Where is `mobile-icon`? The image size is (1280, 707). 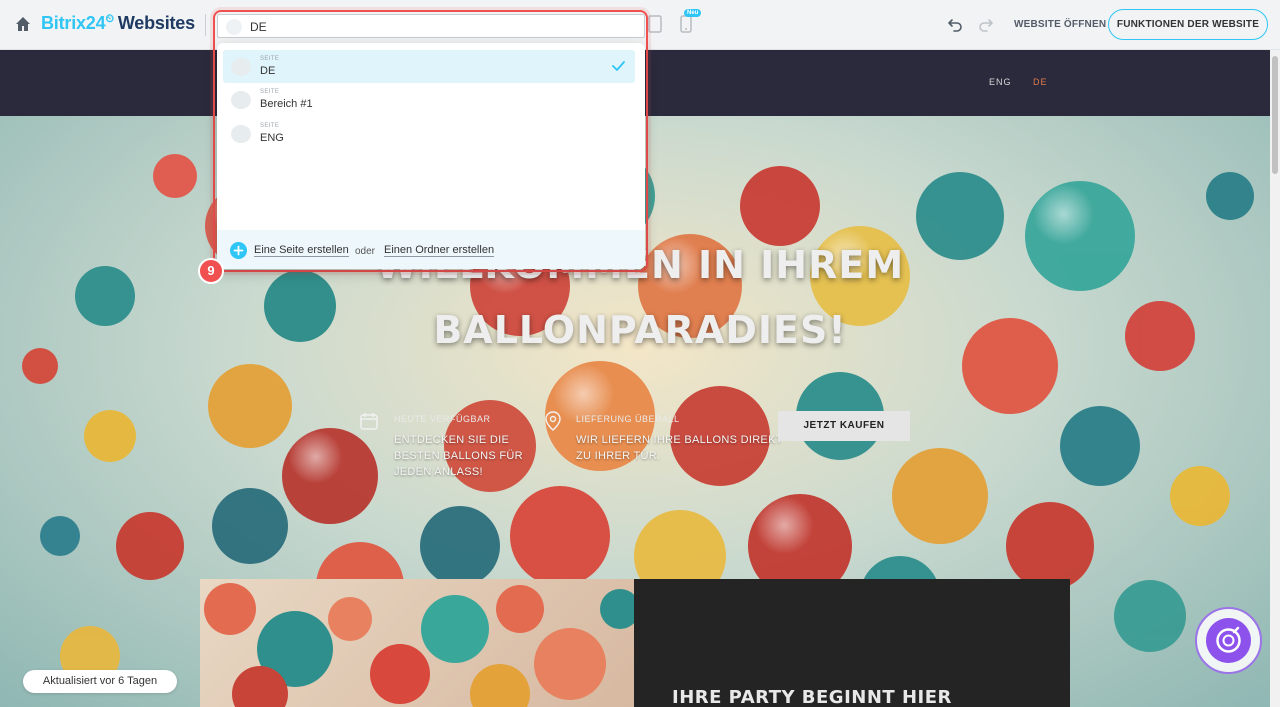
mobile-icon is located at coordinates (686, 24).